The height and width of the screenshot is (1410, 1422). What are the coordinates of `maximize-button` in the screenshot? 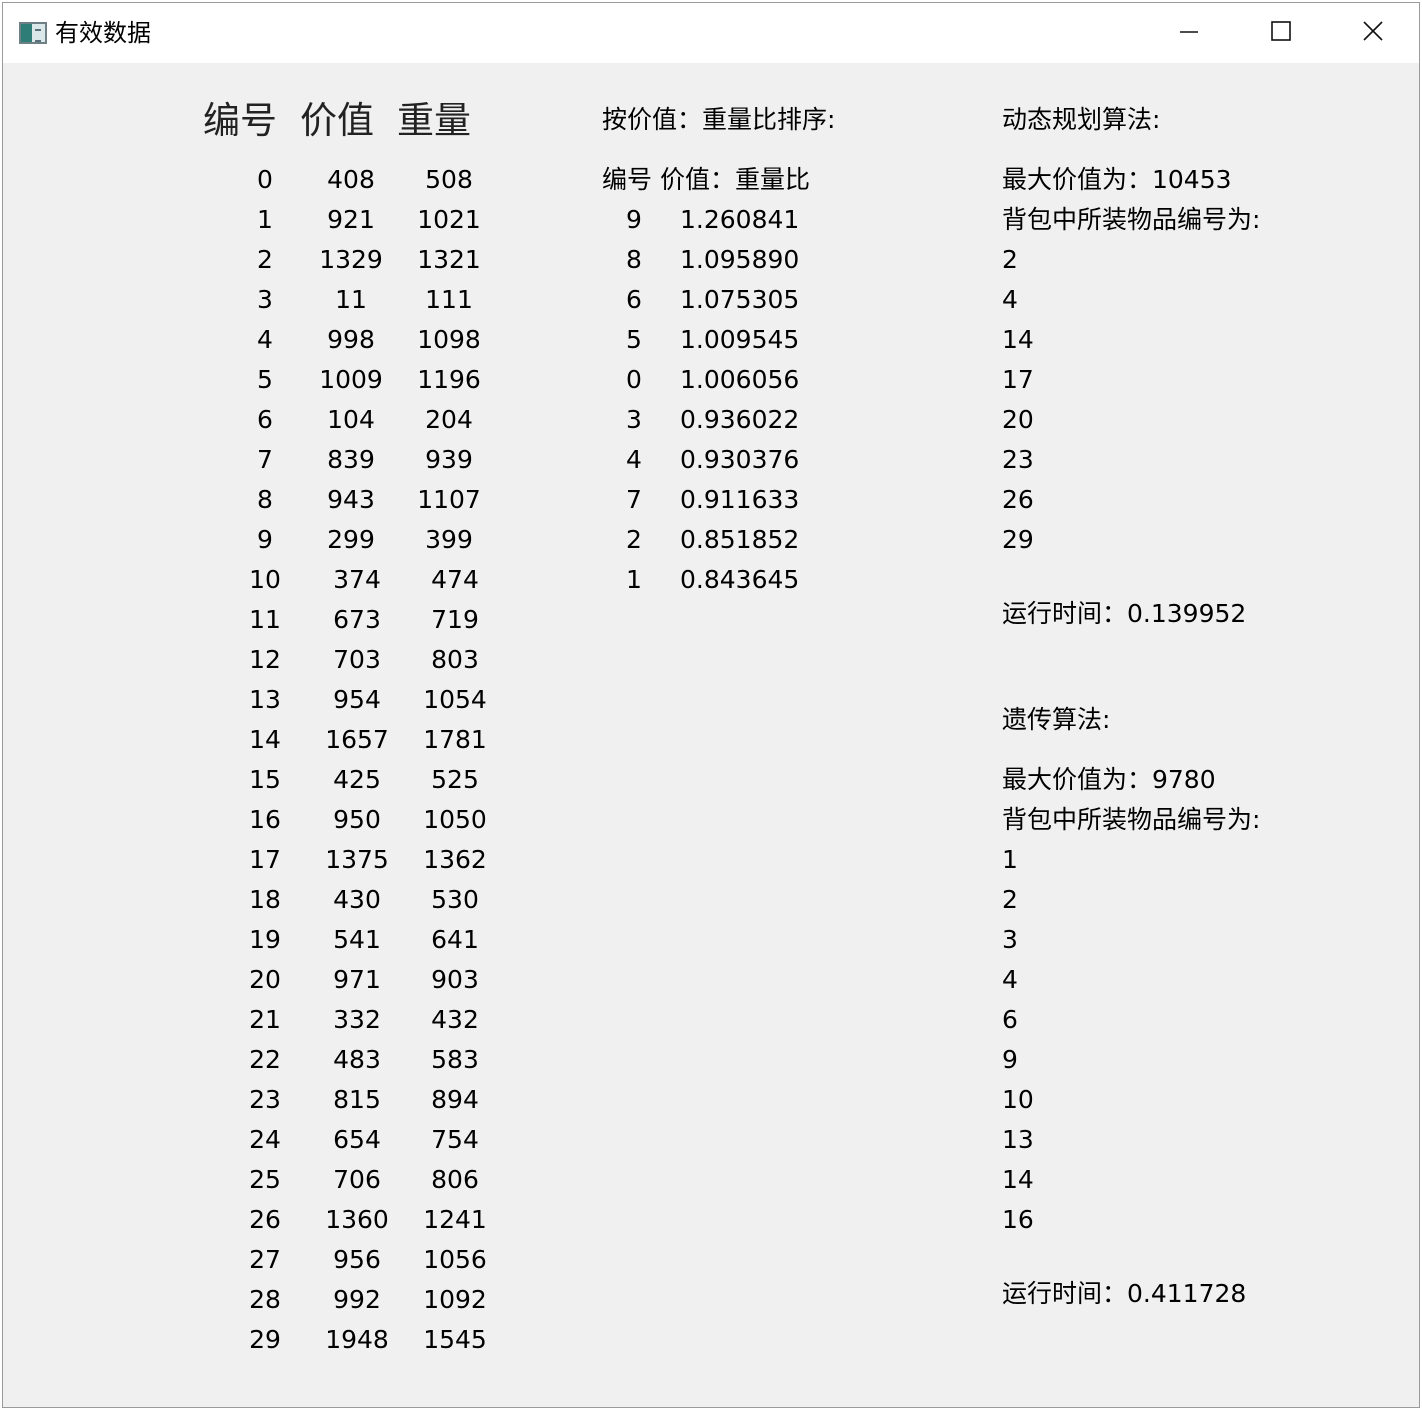 It's located at (1281, 33).